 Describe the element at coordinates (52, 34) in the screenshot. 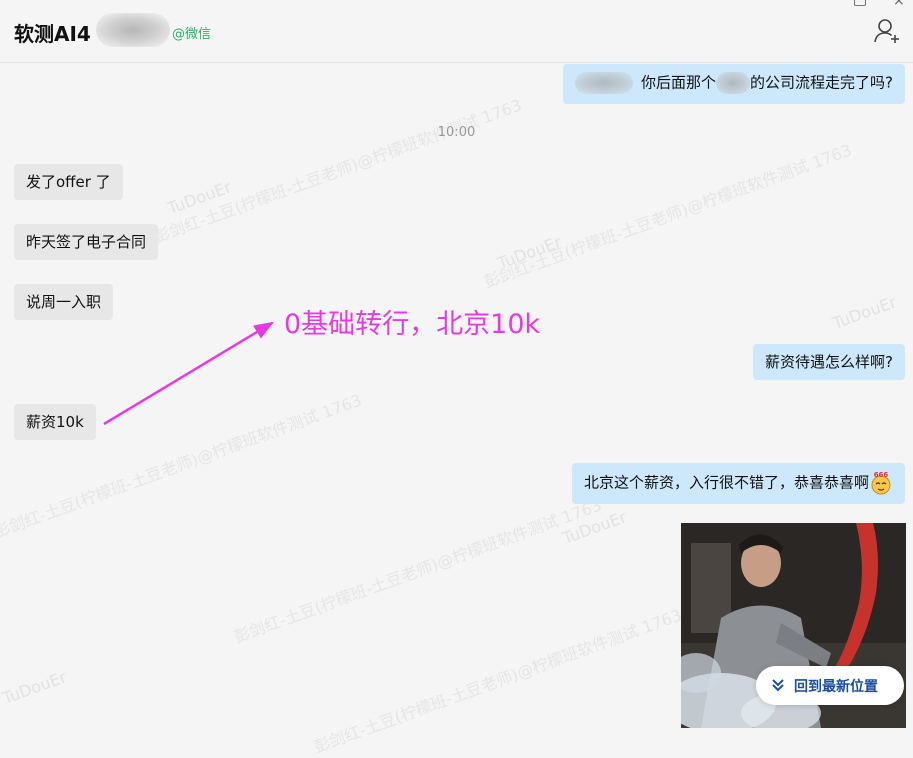

I see `chat-title: 软测AI4` at that location.